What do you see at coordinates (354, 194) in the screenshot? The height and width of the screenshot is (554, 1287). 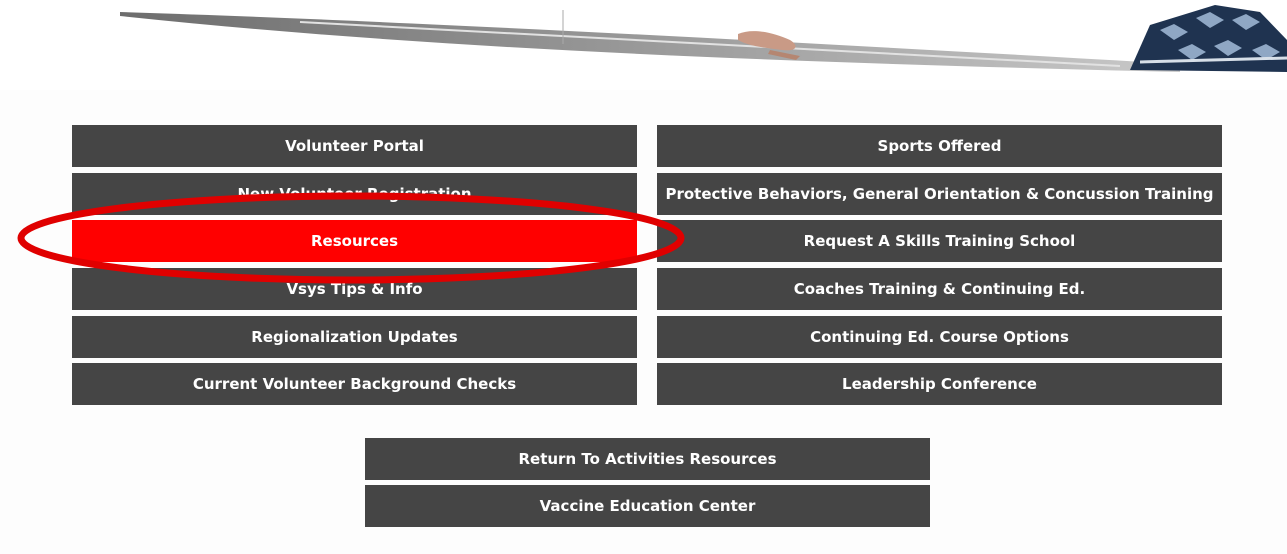 I see `new-volunteer-registration-button: New Volunteer Registration` at bounding box center [354, 194].